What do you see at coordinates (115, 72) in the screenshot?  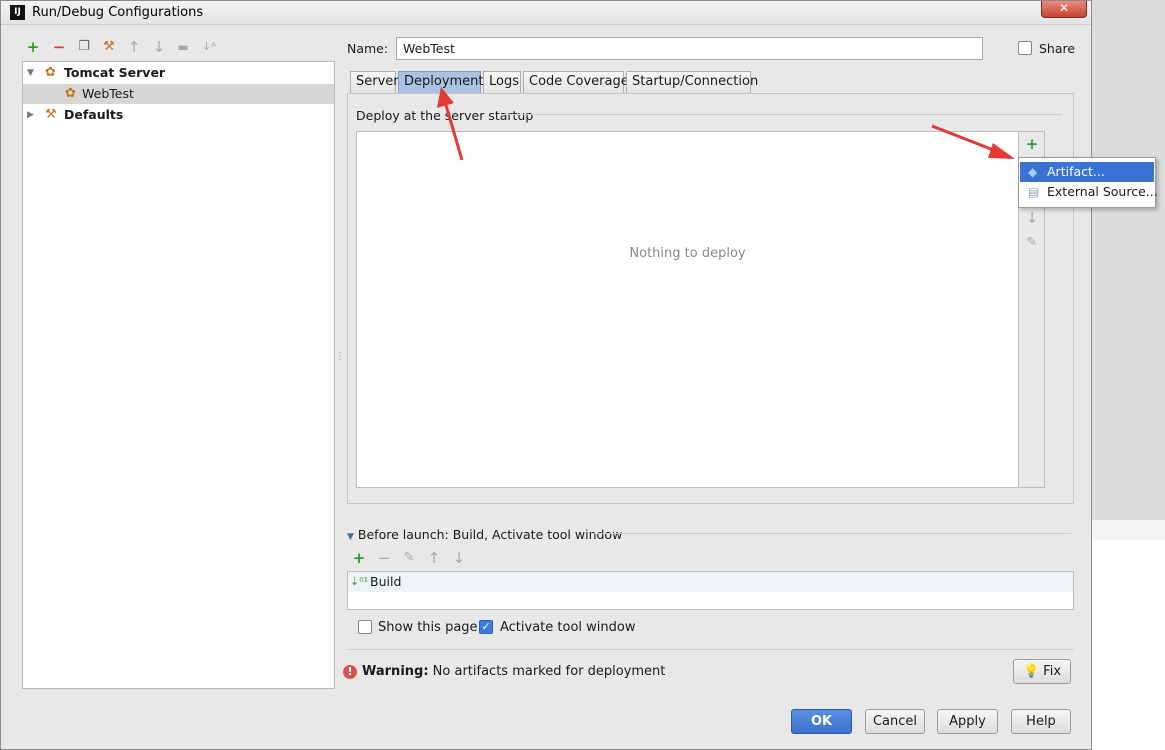 I see `tree-item-label: Tomcat Server` at bounding box center [115, 72].